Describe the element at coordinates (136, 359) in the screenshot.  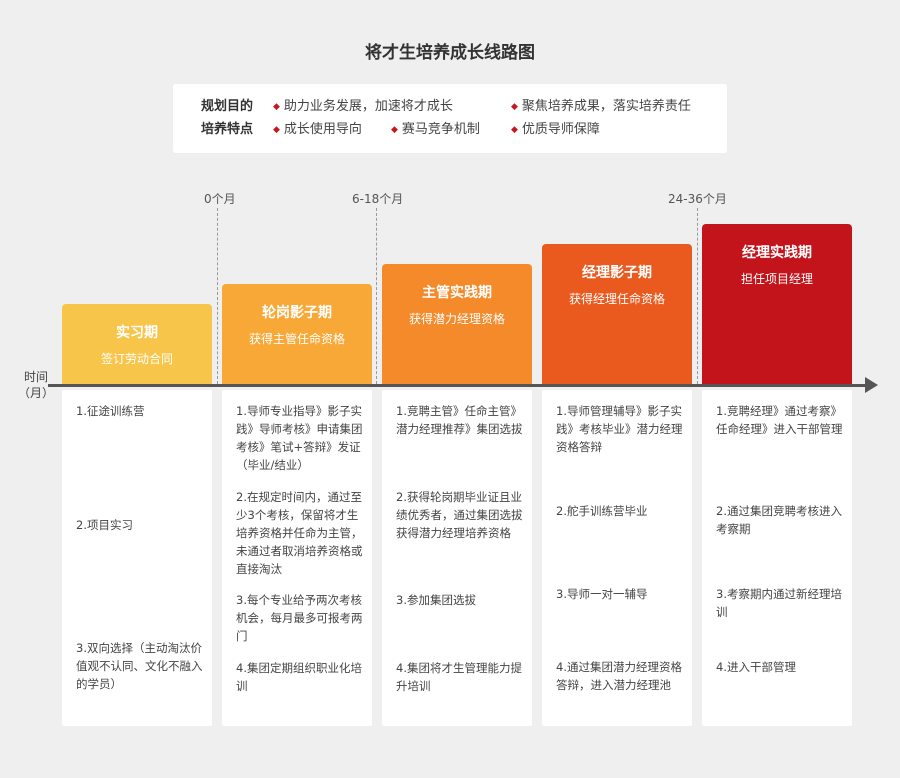
I see `stage-subtitle: 签订劳动合同` at that location.